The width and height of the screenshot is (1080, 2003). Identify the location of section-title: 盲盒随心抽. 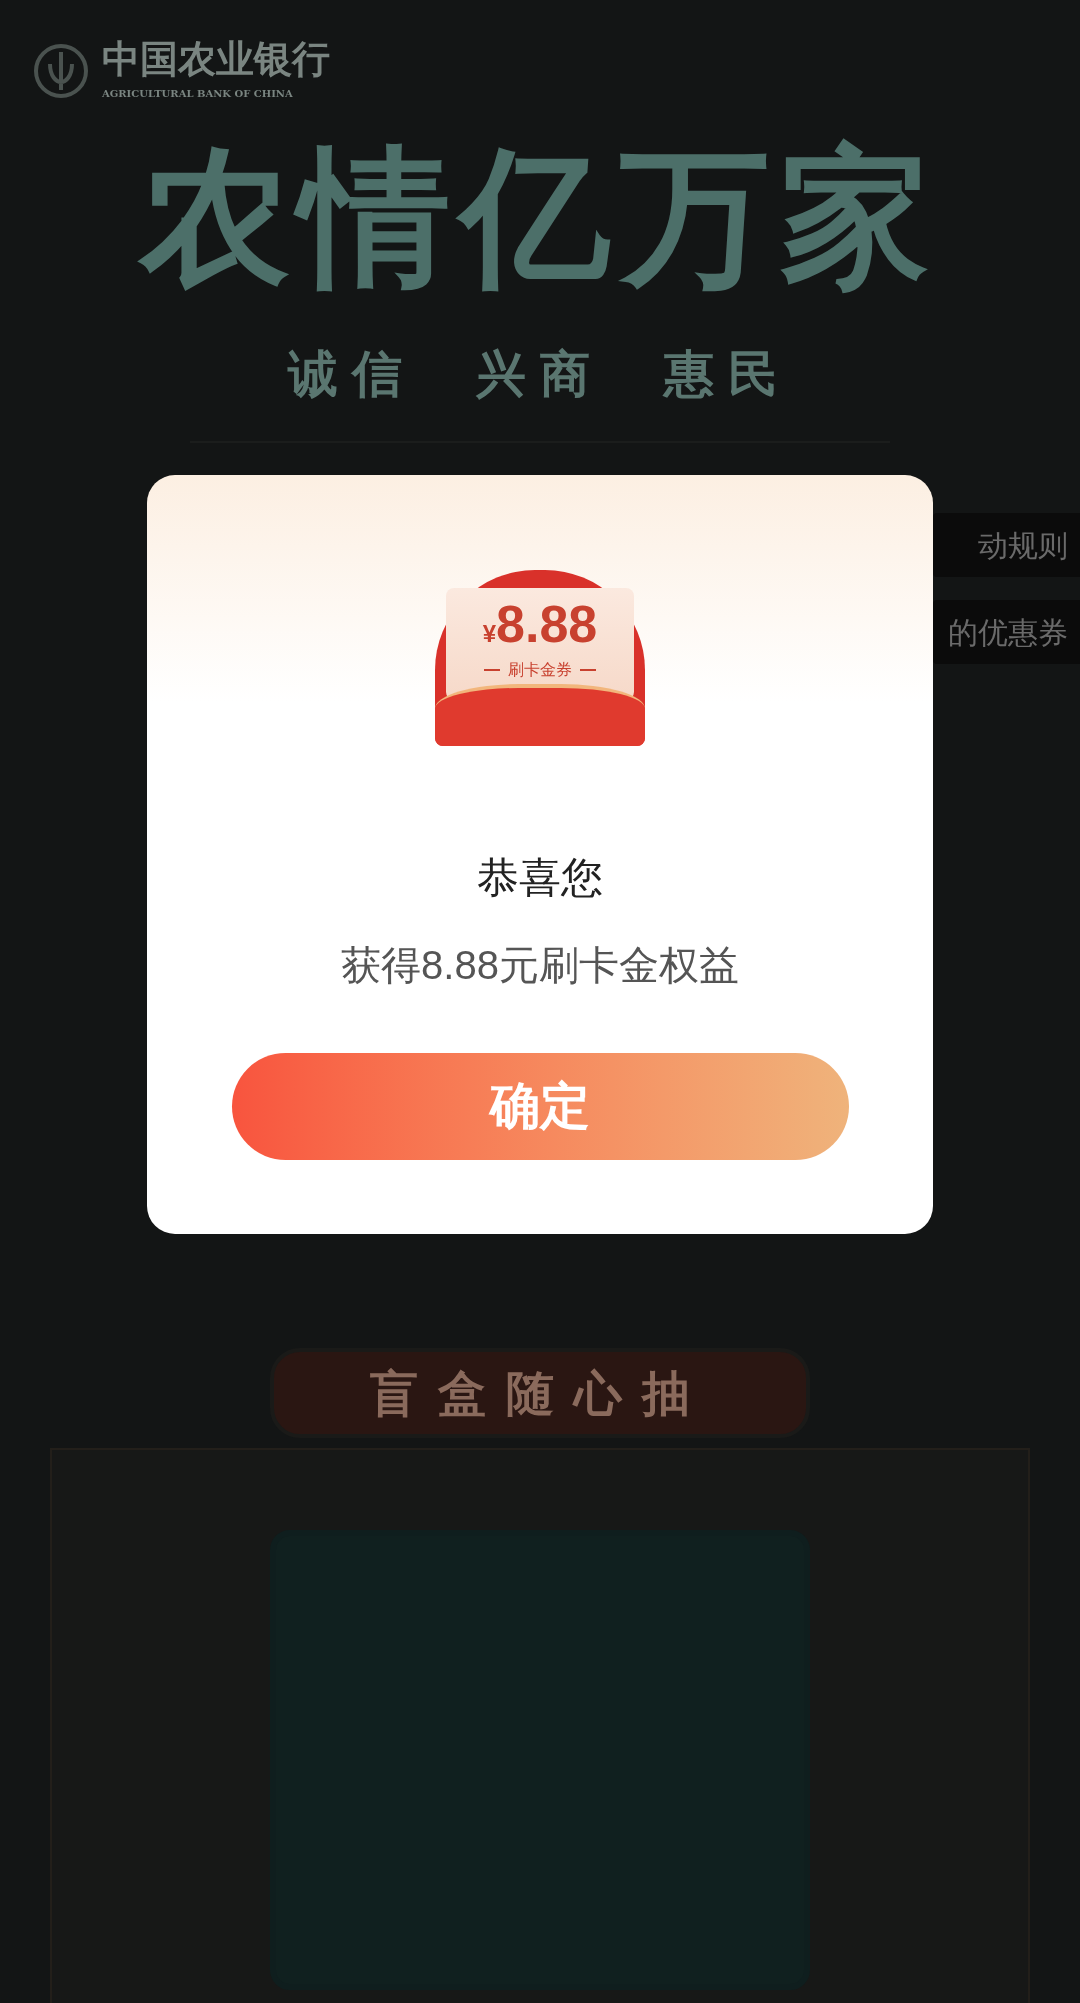
(540, 1393).